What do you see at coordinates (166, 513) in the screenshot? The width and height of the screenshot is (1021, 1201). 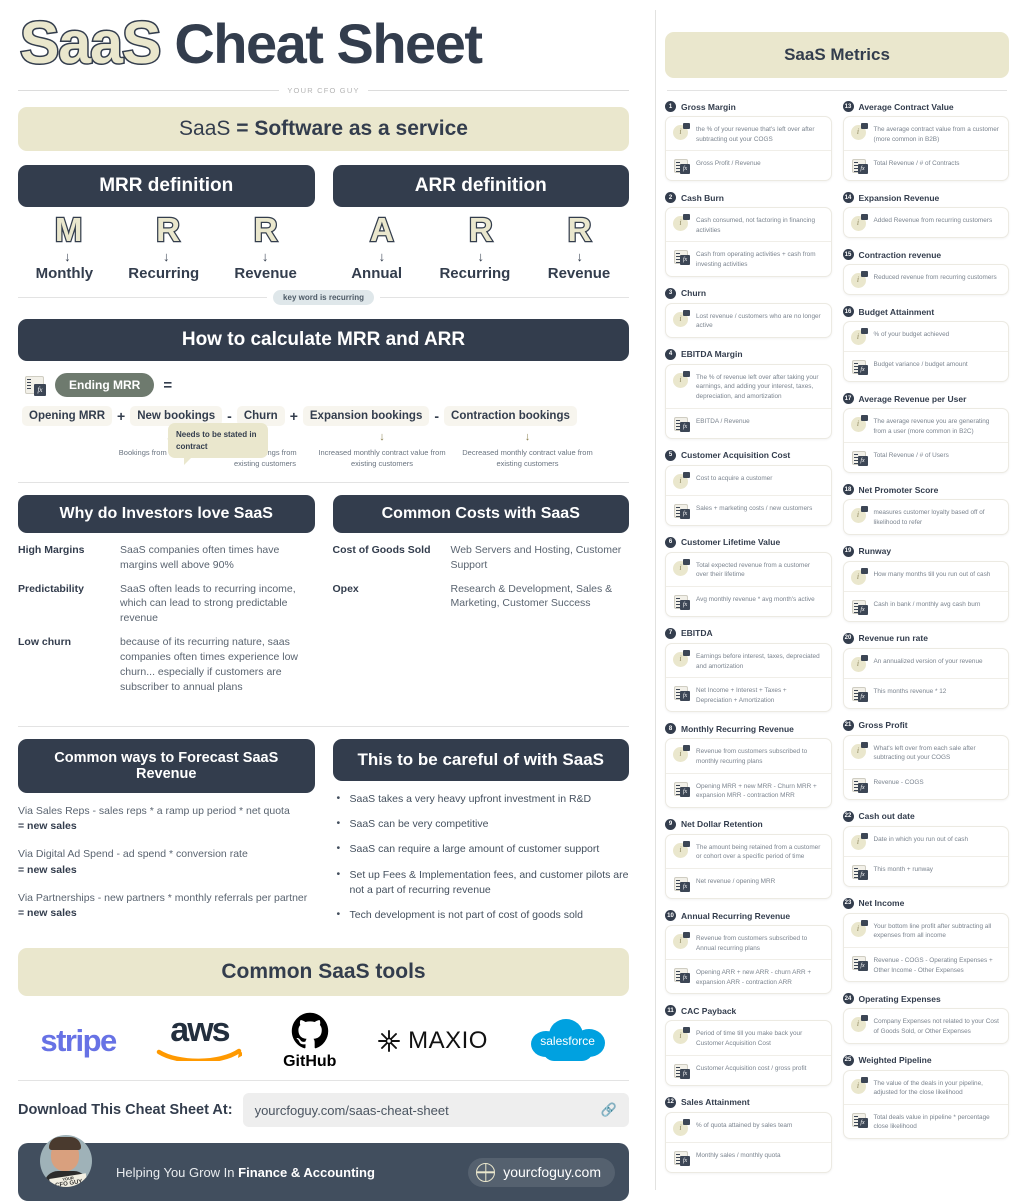 I see `investors-heading: Why do Investors love SaaS` at bounding box center [166, 513].